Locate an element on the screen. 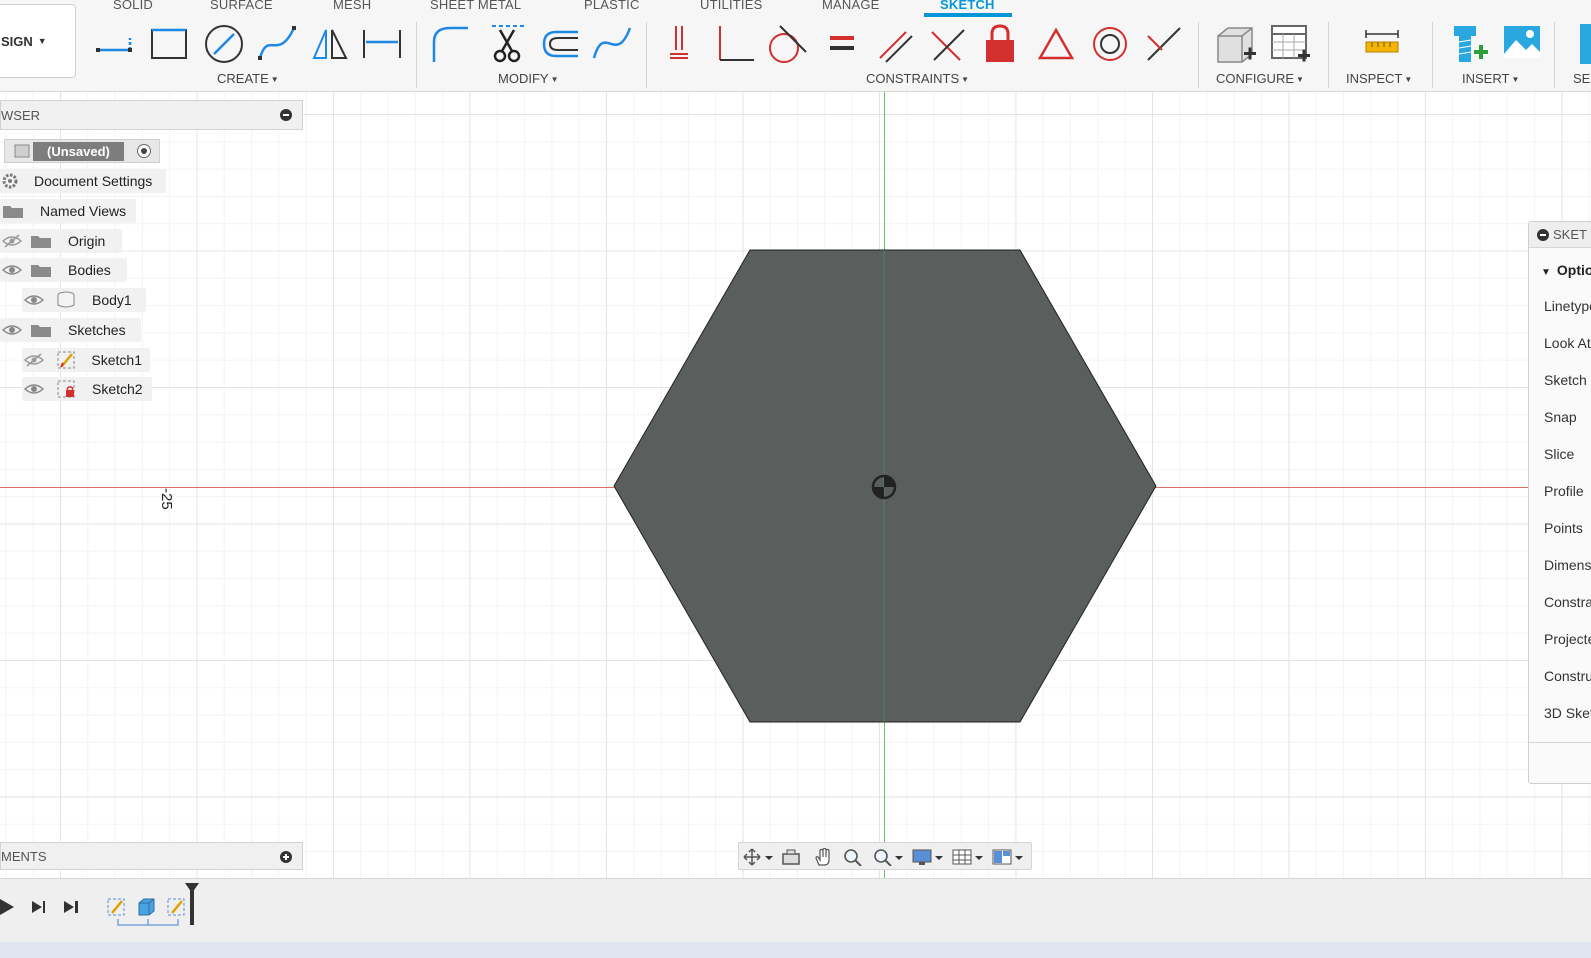 The height and width of the screenshot is (958, 1591). insert-fastener-icon is located at coordinates (1470, 44).